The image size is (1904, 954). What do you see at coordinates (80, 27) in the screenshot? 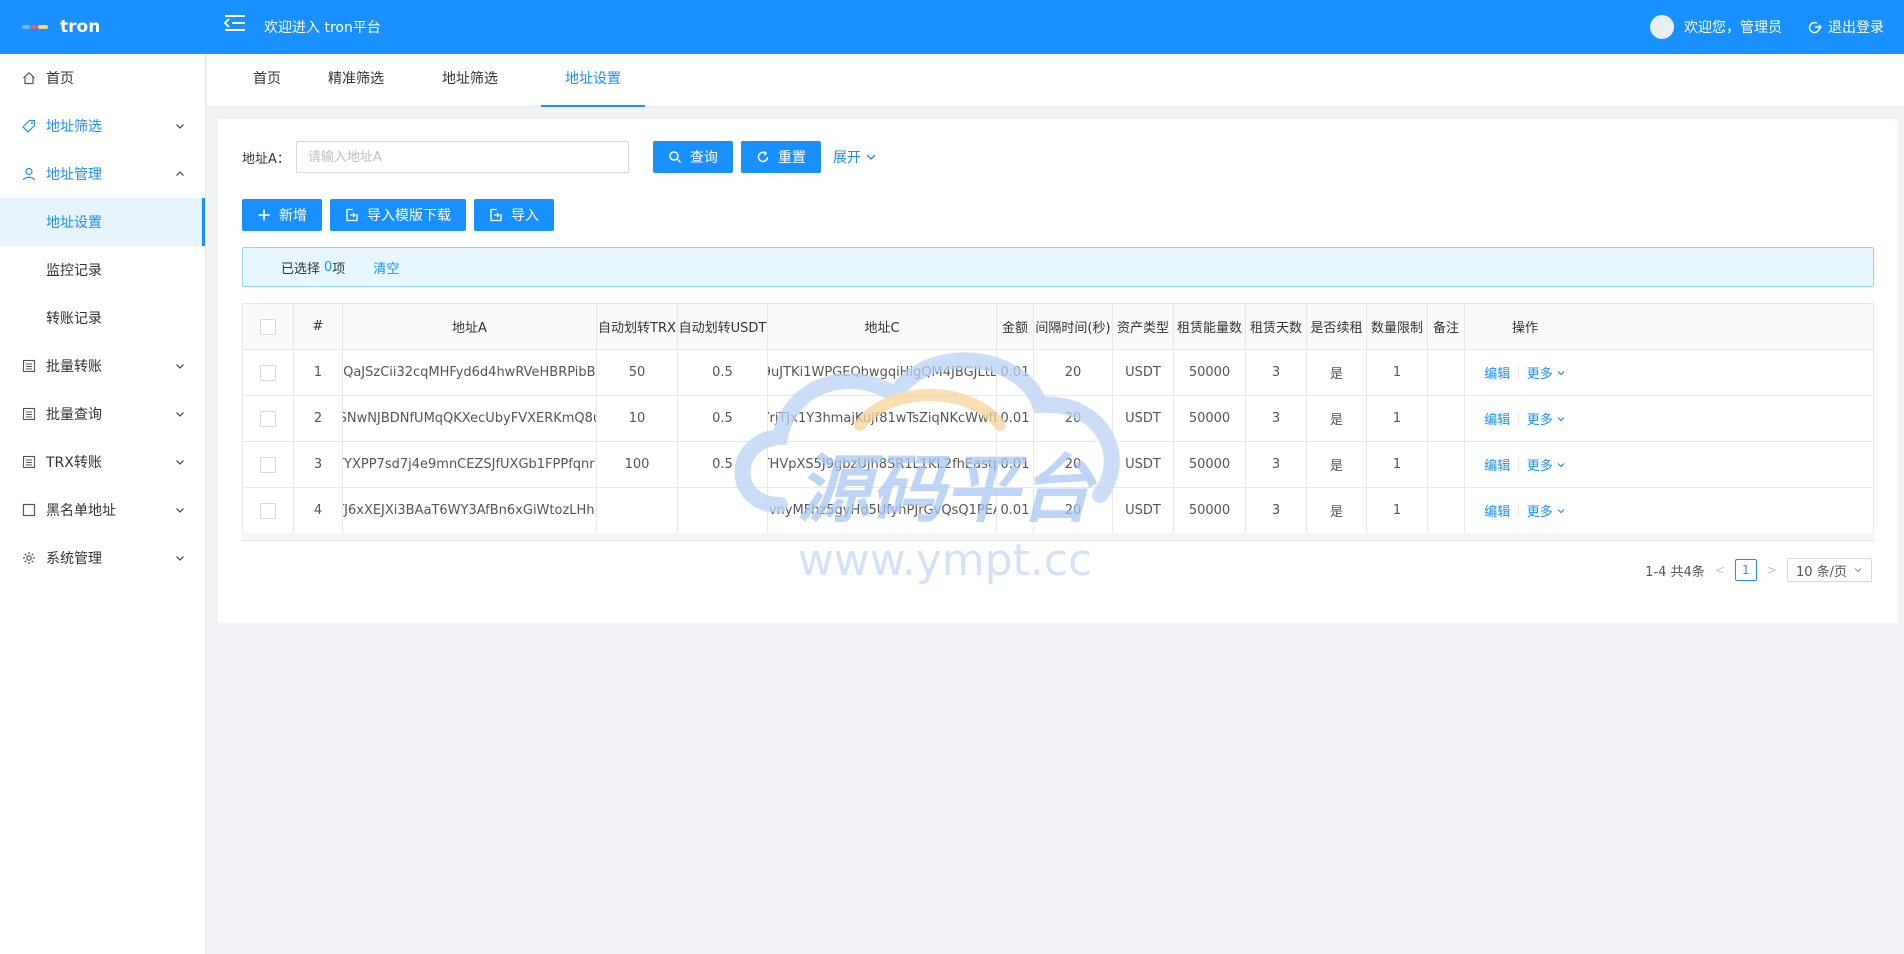
I see `logo-text: tron` at bounding box center [80, 27].